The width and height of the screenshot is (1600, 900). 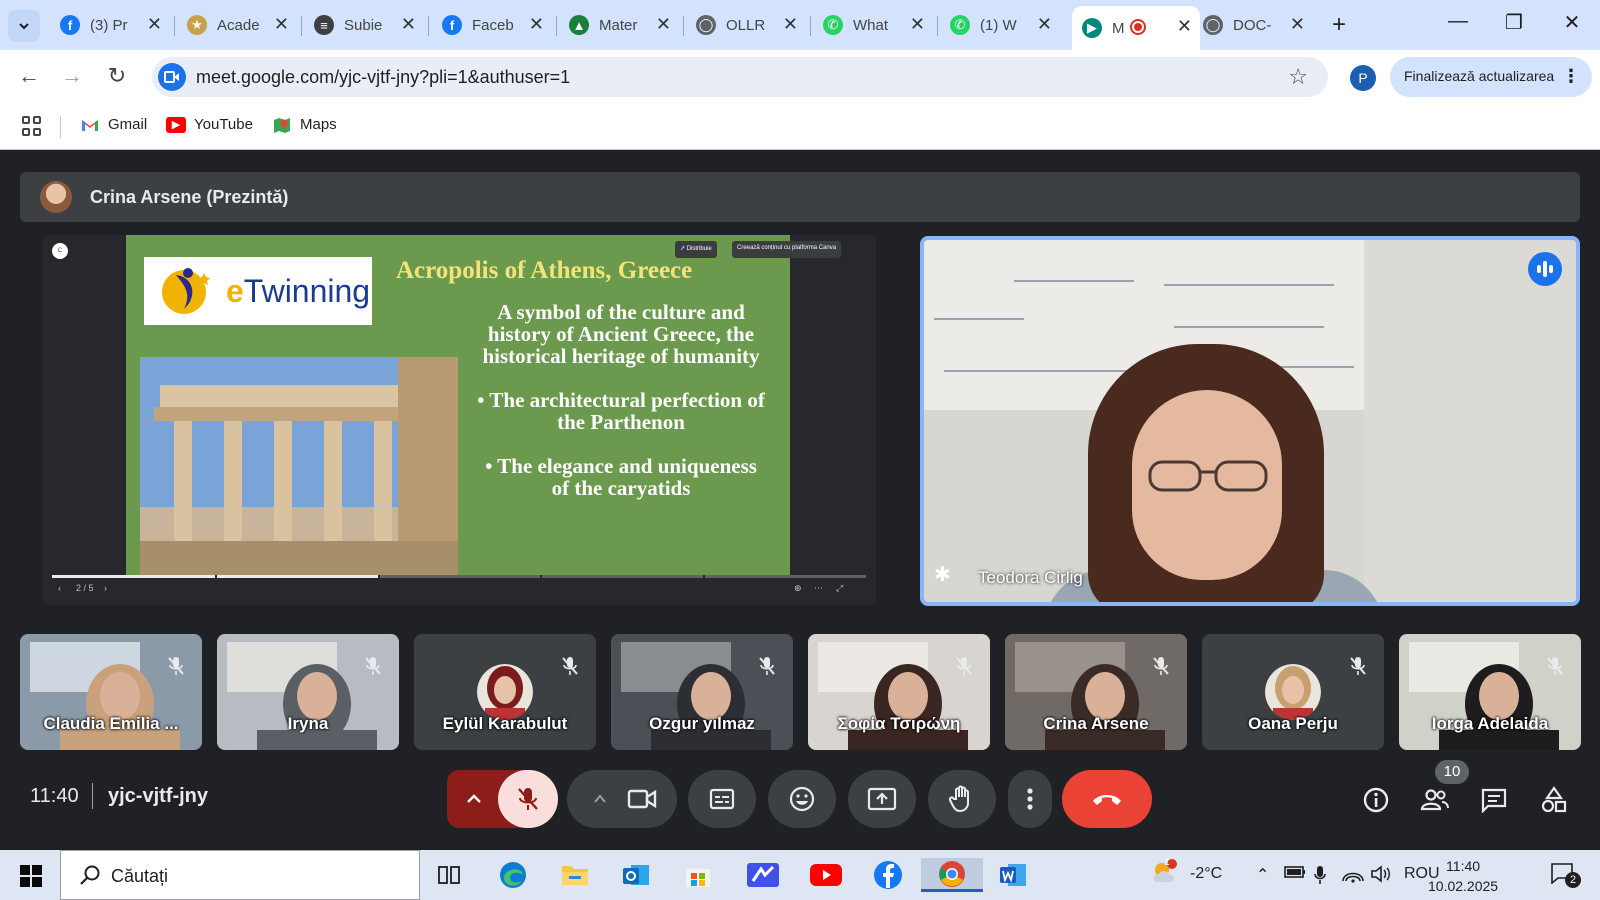 What do you see at coordinates (32, 126) in the screenshot?
I see `apps-grid-icon` at bounding box center [32, 126].